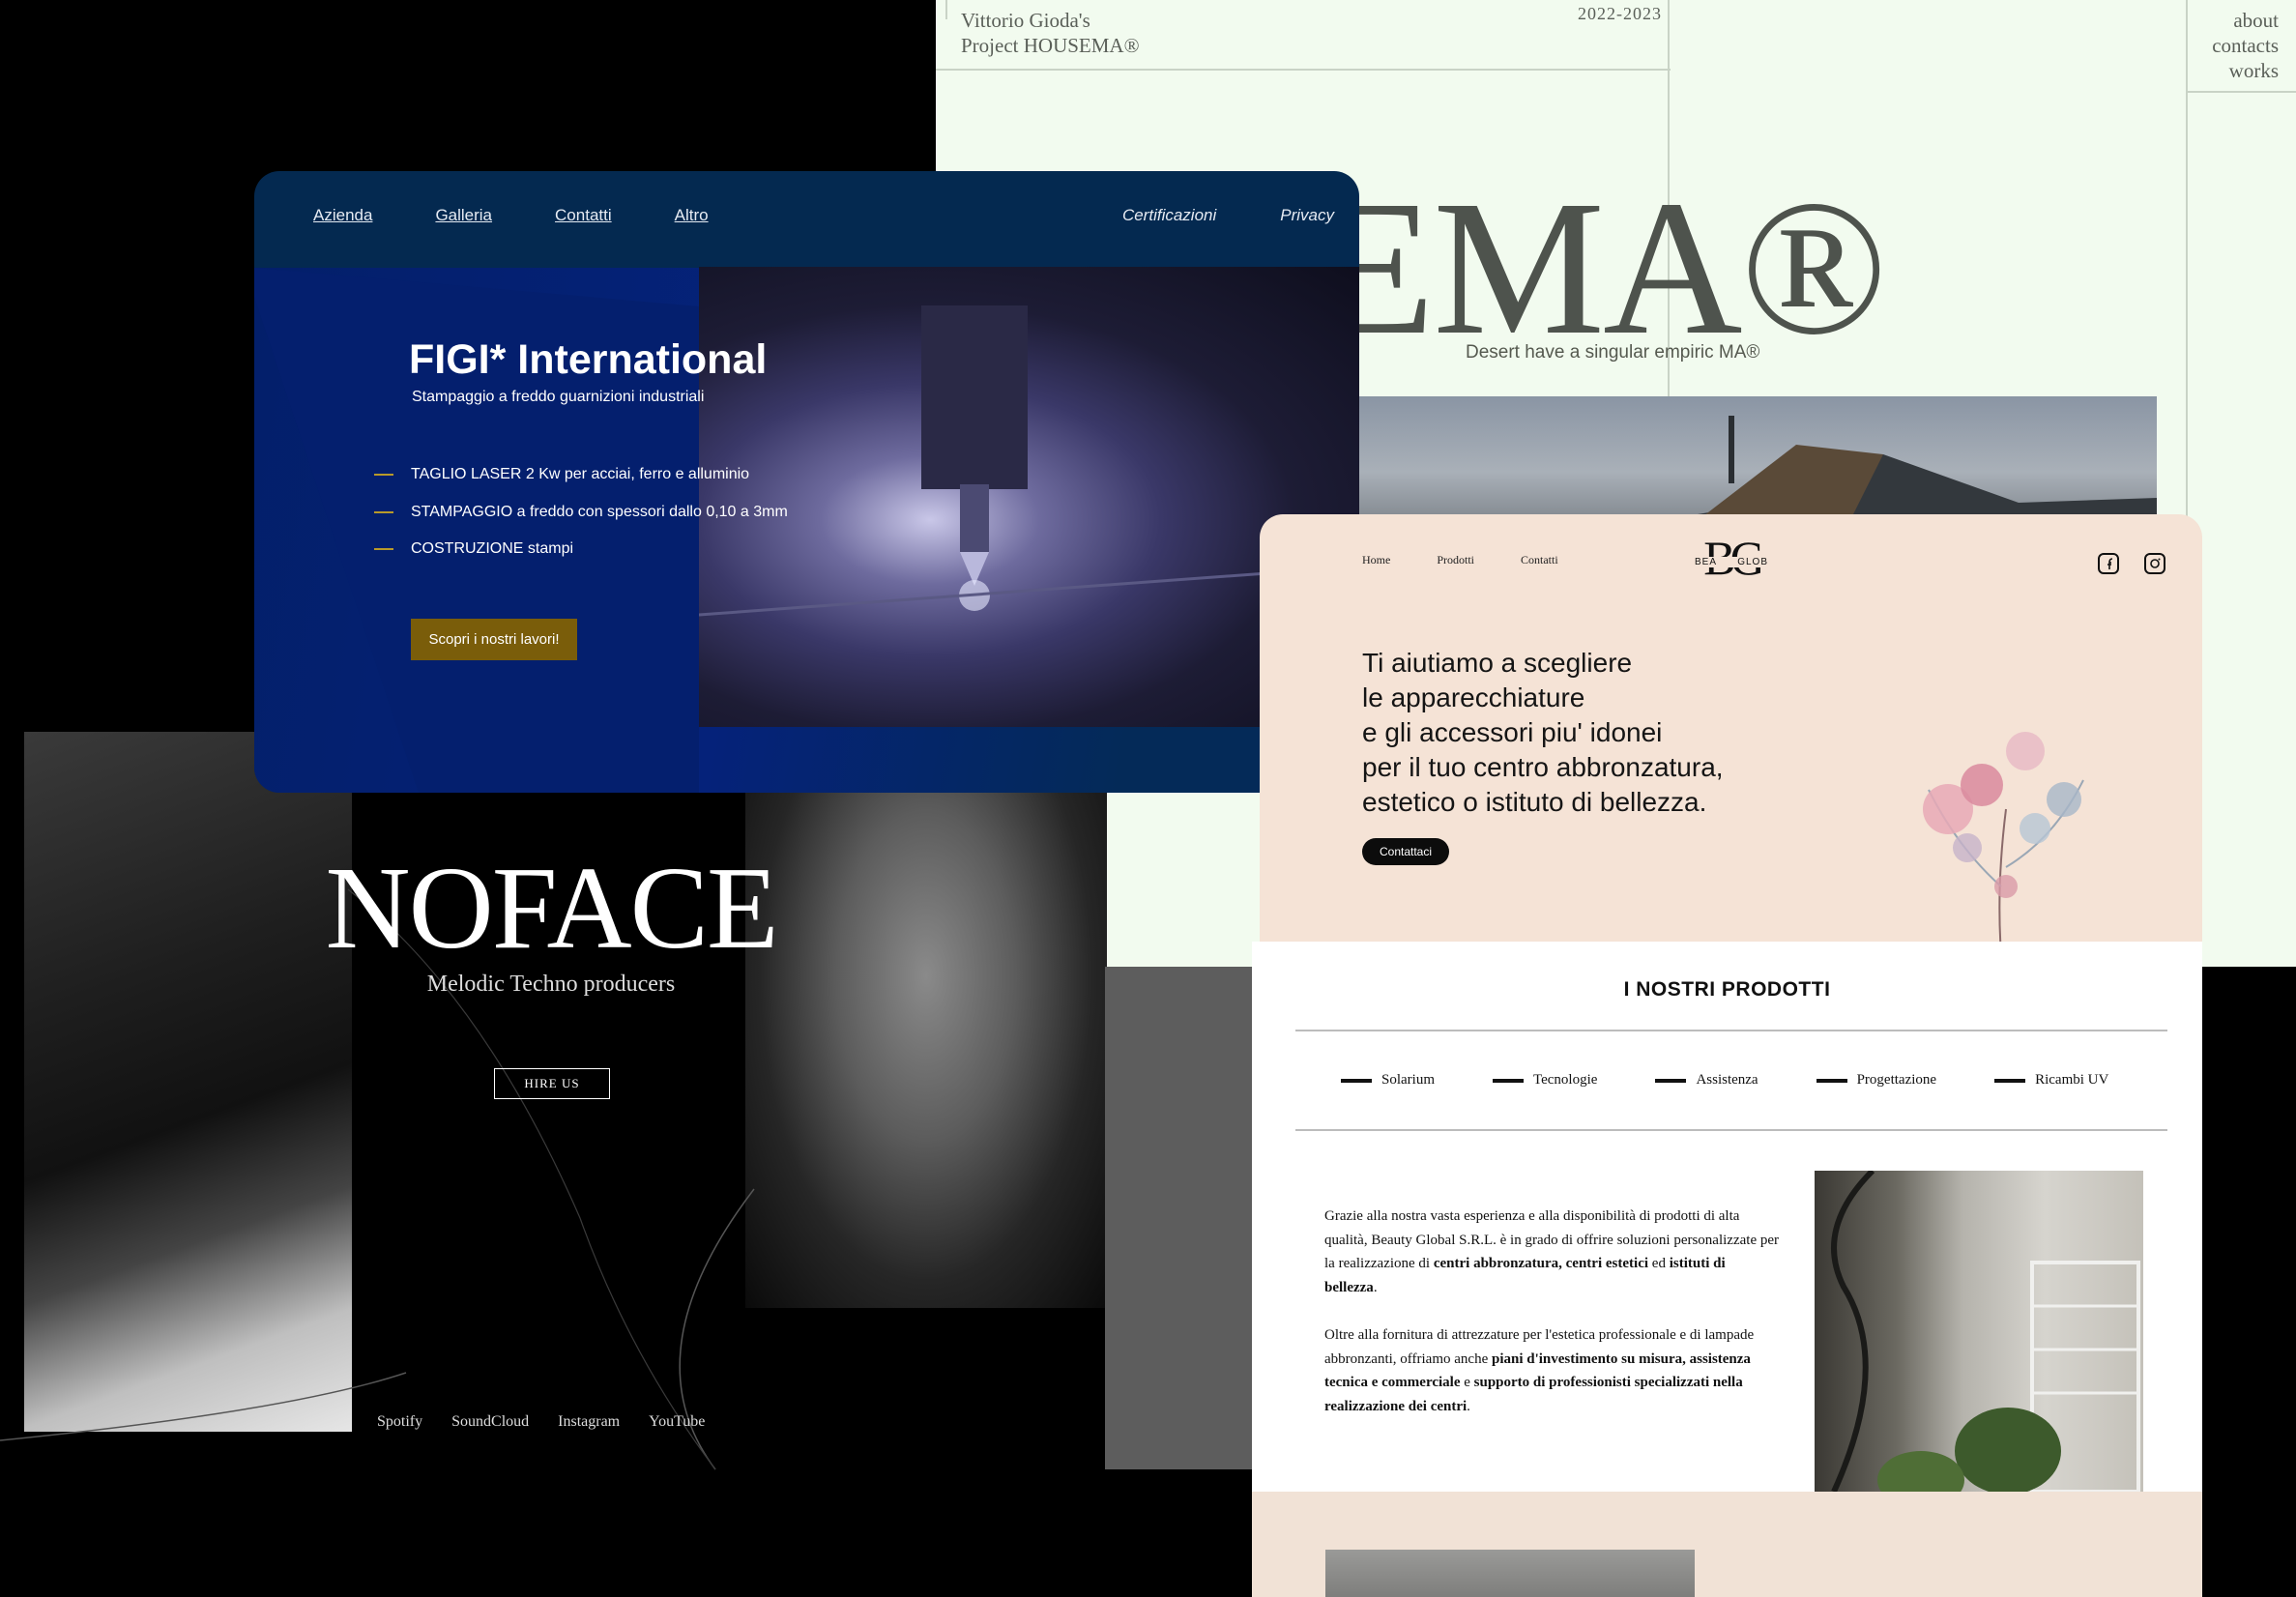 The image size is (2296, 1597). I want to click on facebook-icon, so click(2108, 564).